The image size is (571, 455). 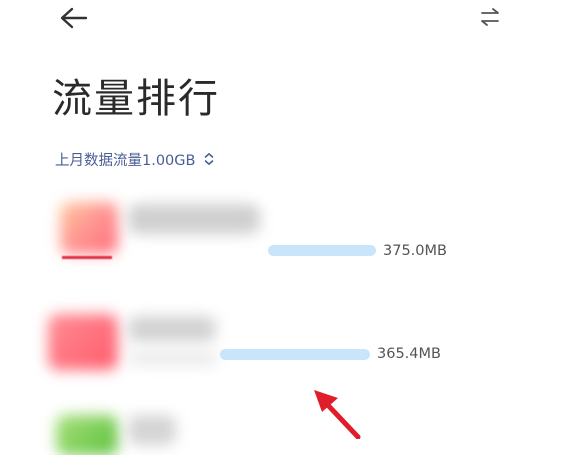 I want to click on annotation-arrow-icon, so click(x=337, y=414).